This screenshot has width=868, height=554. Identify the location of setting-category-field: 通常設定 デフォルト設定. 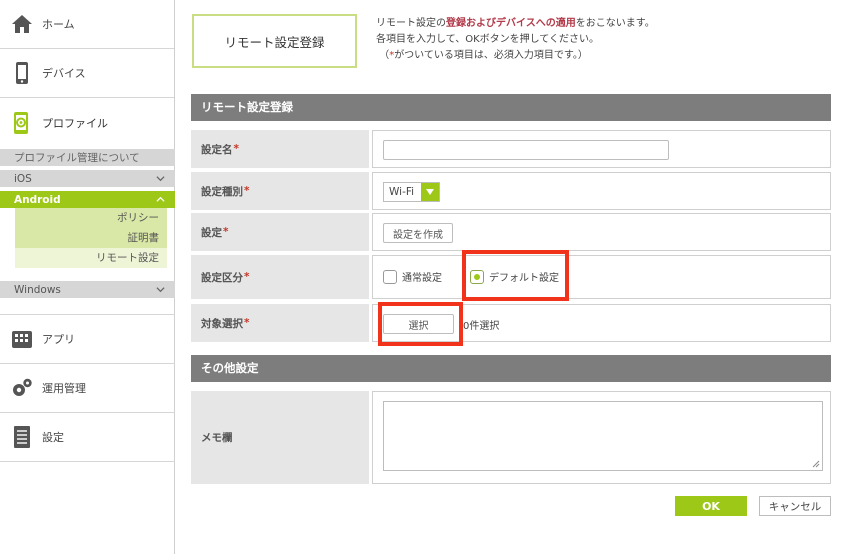
(601, 277).